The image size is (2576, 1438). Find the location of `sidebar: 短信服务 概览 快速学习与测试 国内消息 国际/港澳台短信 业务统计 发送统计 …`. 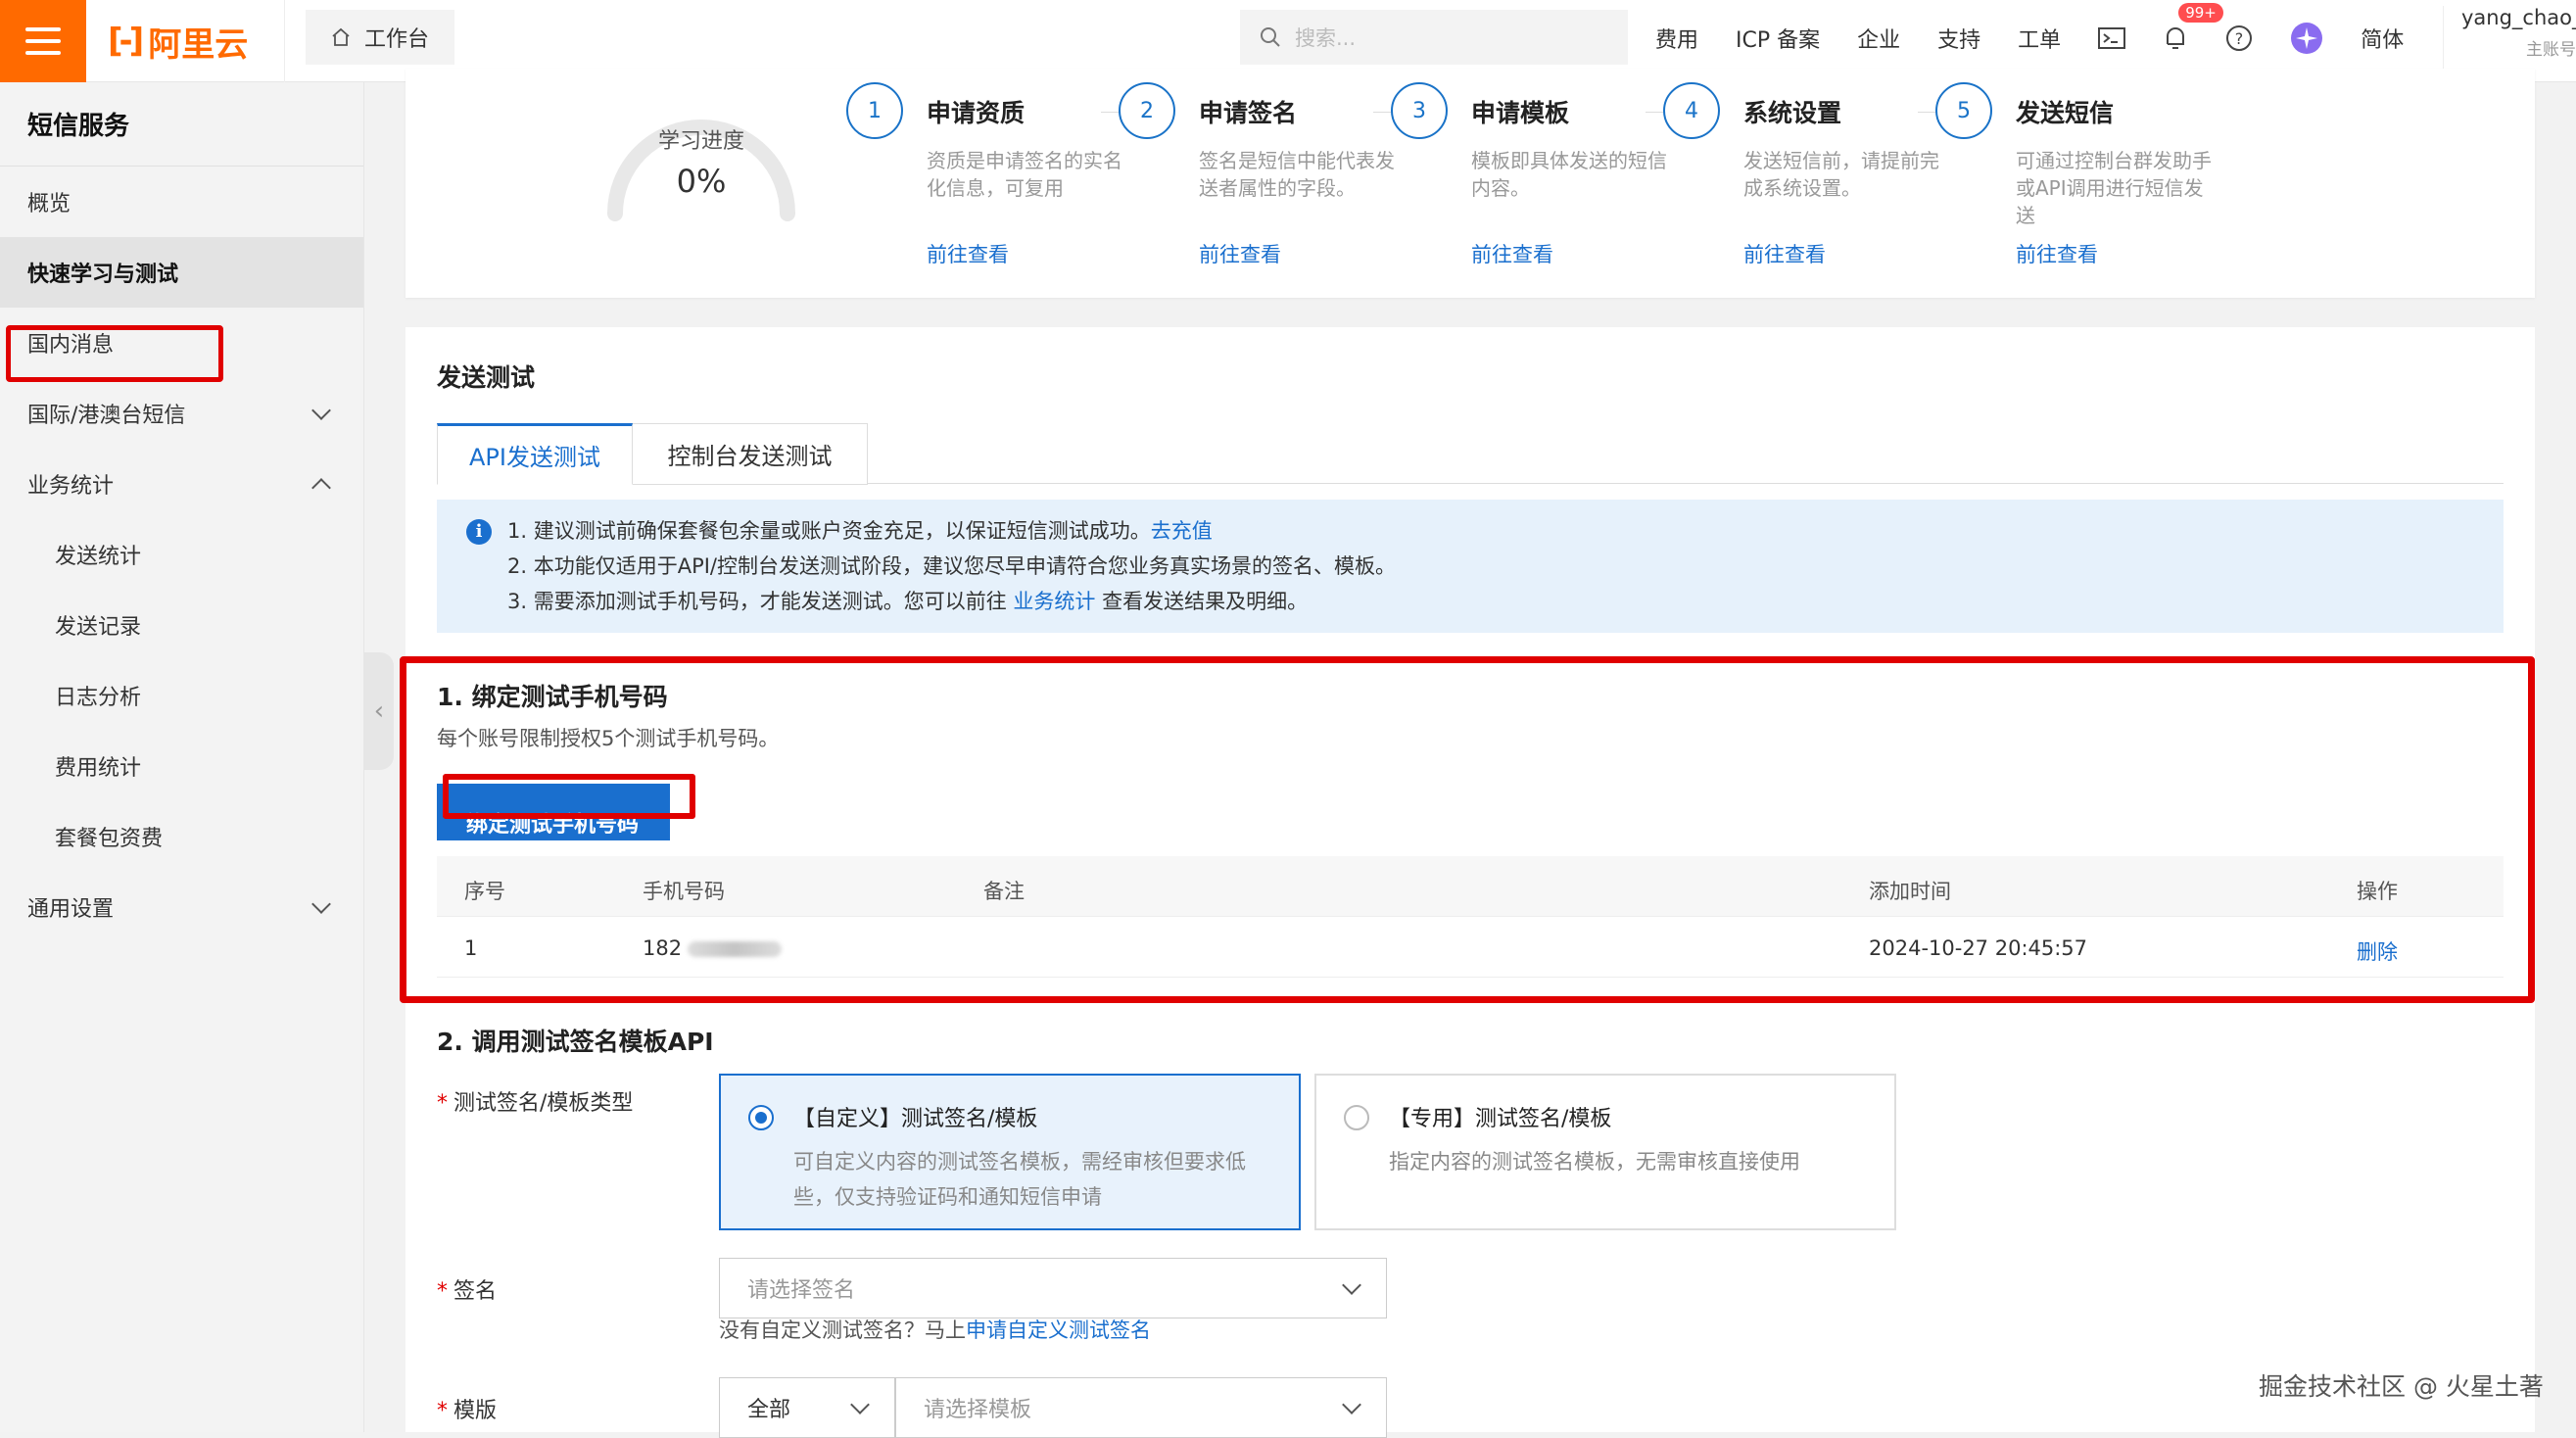

sidebar: 短信服务 概览 快速学习与测试 国内消息 国际/港澳台短信 业务统计 发送统计 … is located at coordinates (182, 757).